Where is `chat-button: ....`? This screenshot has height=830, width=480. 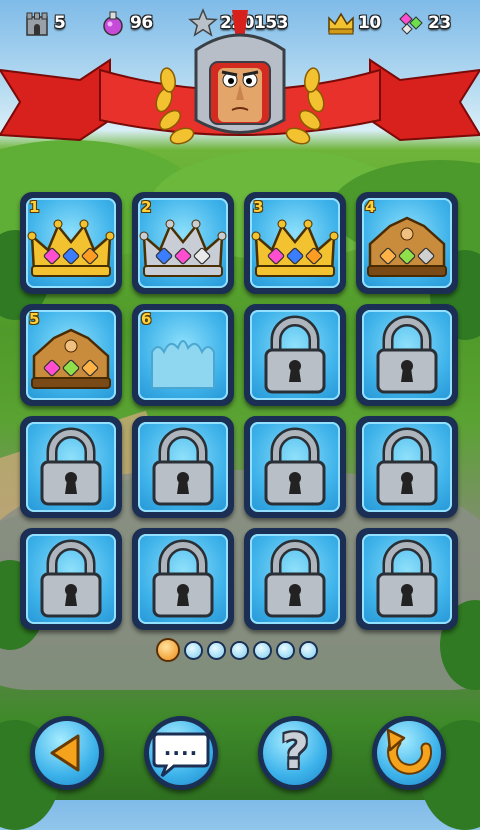 chat-button: .... is located at coordinates (181, 753).